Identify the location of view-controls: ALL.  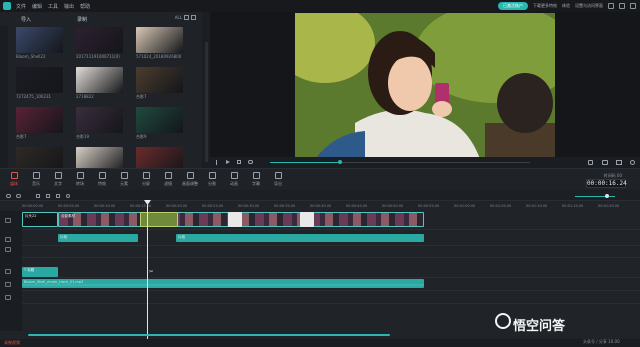
(185, 17).